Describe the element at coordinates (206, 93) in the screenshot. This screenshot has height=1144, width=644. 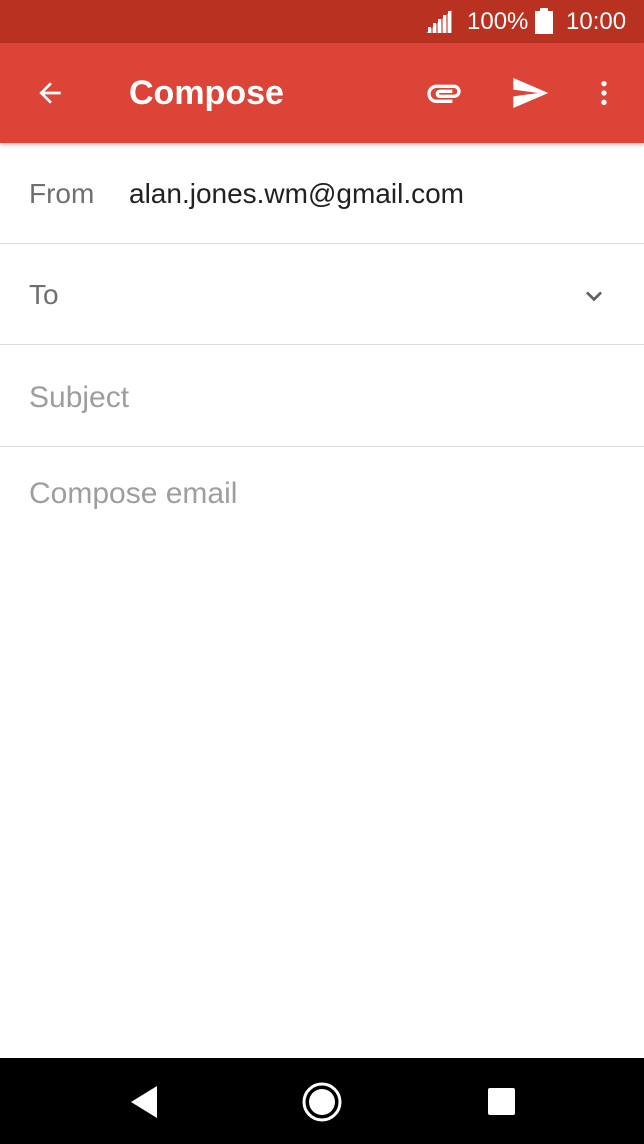
I see `page-title: Compose` at that location.